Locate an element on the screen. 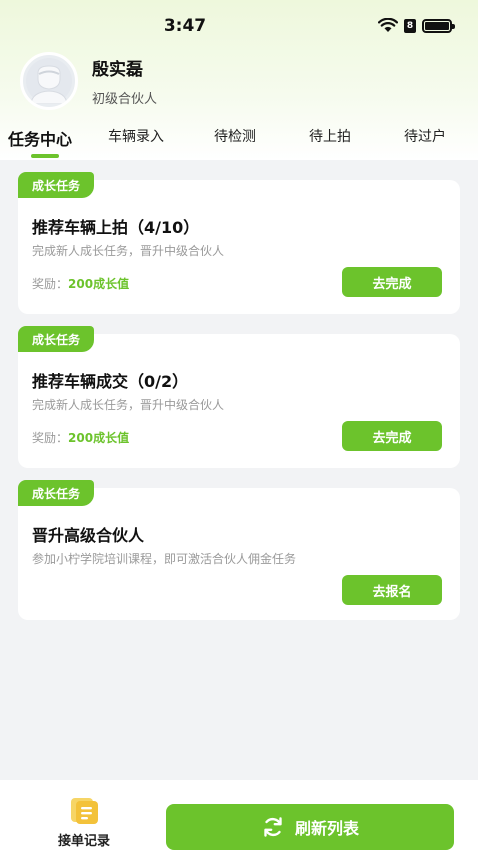 The width and height of the screenshot is (478, 850). avatar-icon is located at coordinates (49, 81).